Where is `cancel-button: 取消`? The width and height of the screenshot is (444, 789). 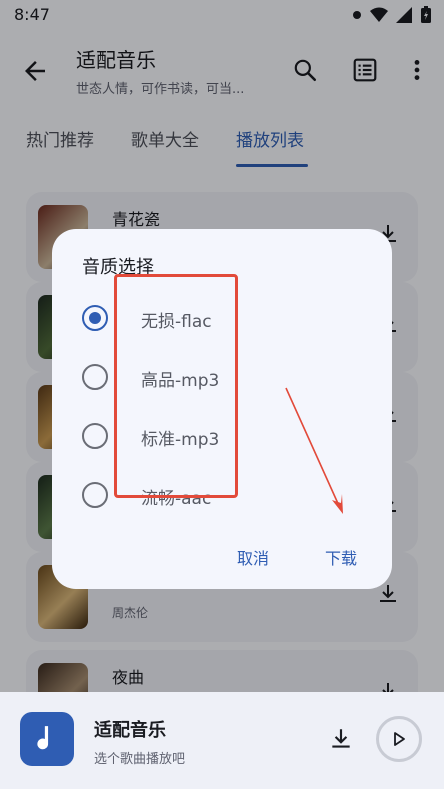 cancel-button: 取消 is located at coordinates (253, 557).